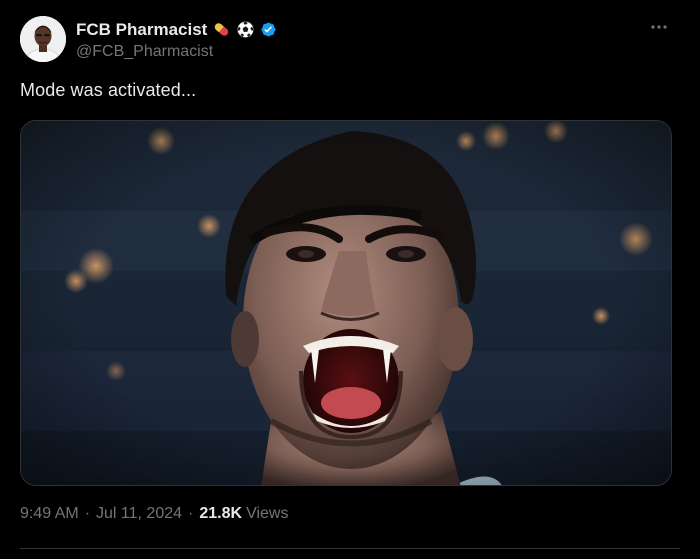 The width and height of the screenshot is (700, 559). I want to click on verified-badge-icon, so click(268, 30).